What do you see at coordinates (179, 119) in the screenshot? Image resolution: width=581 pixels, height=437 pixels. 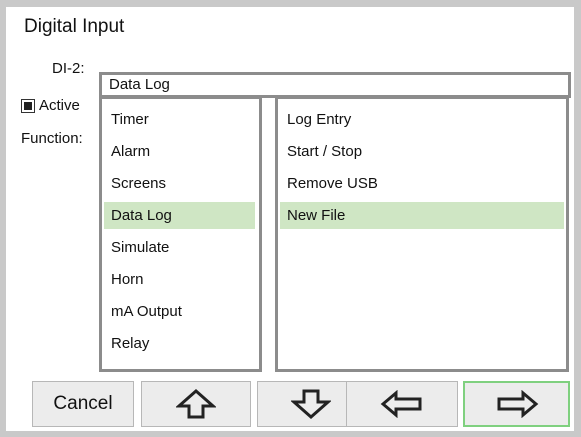 I see `category-item-timer: Timer` at bounding box center [179, 119].